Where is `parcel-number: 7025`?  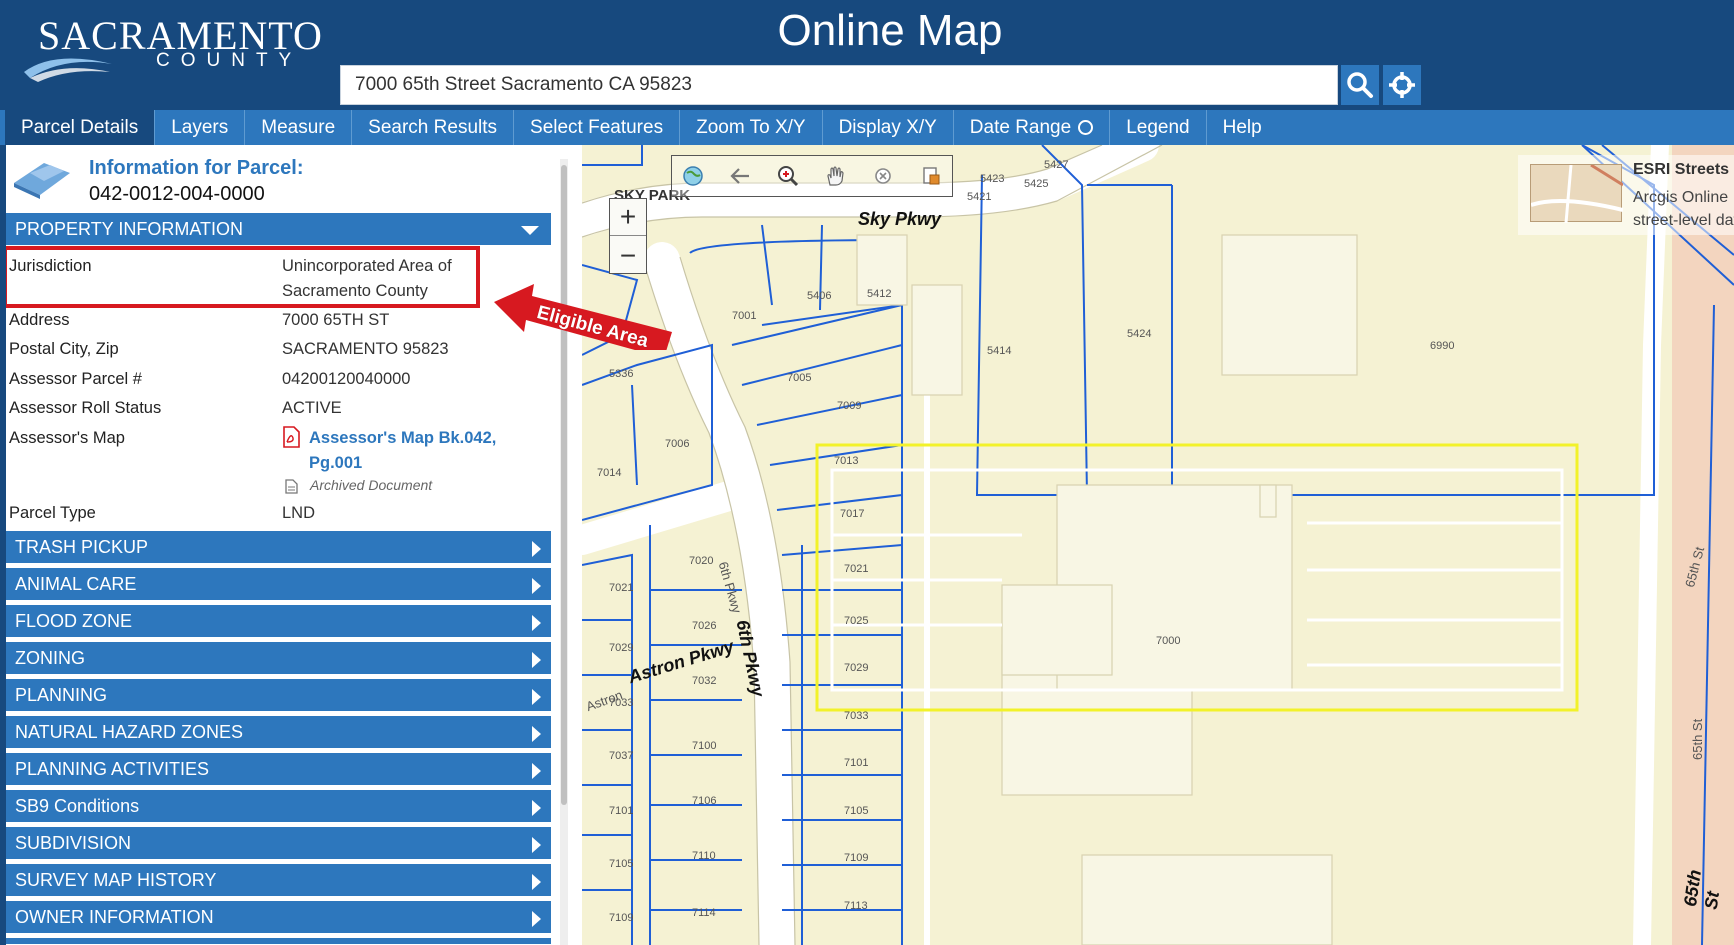 parcel-number: 7025 is located at coordinates (856, 621).